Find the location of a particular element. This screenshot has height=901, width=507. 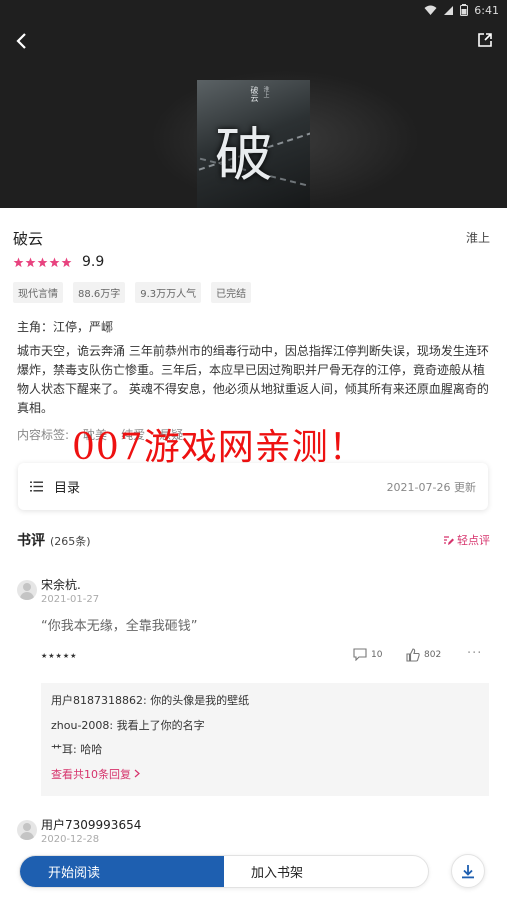

add-to-shelf-button: 加入书架 is located at coordinates (326, 871).